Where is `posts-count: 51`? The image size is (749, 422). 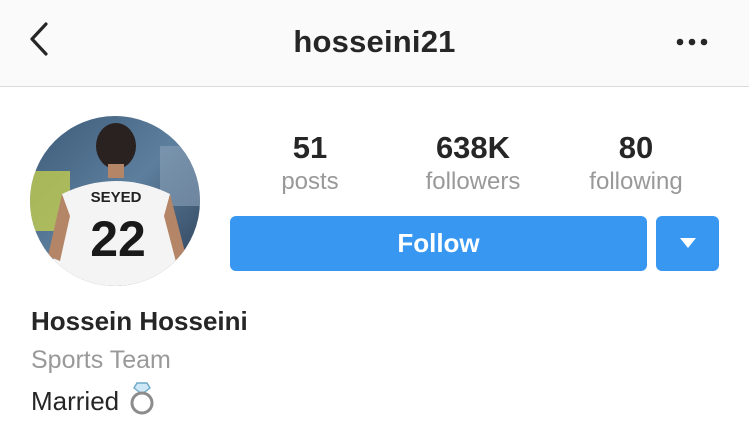 posts-count: 51 is located at coordinates (310, 147).